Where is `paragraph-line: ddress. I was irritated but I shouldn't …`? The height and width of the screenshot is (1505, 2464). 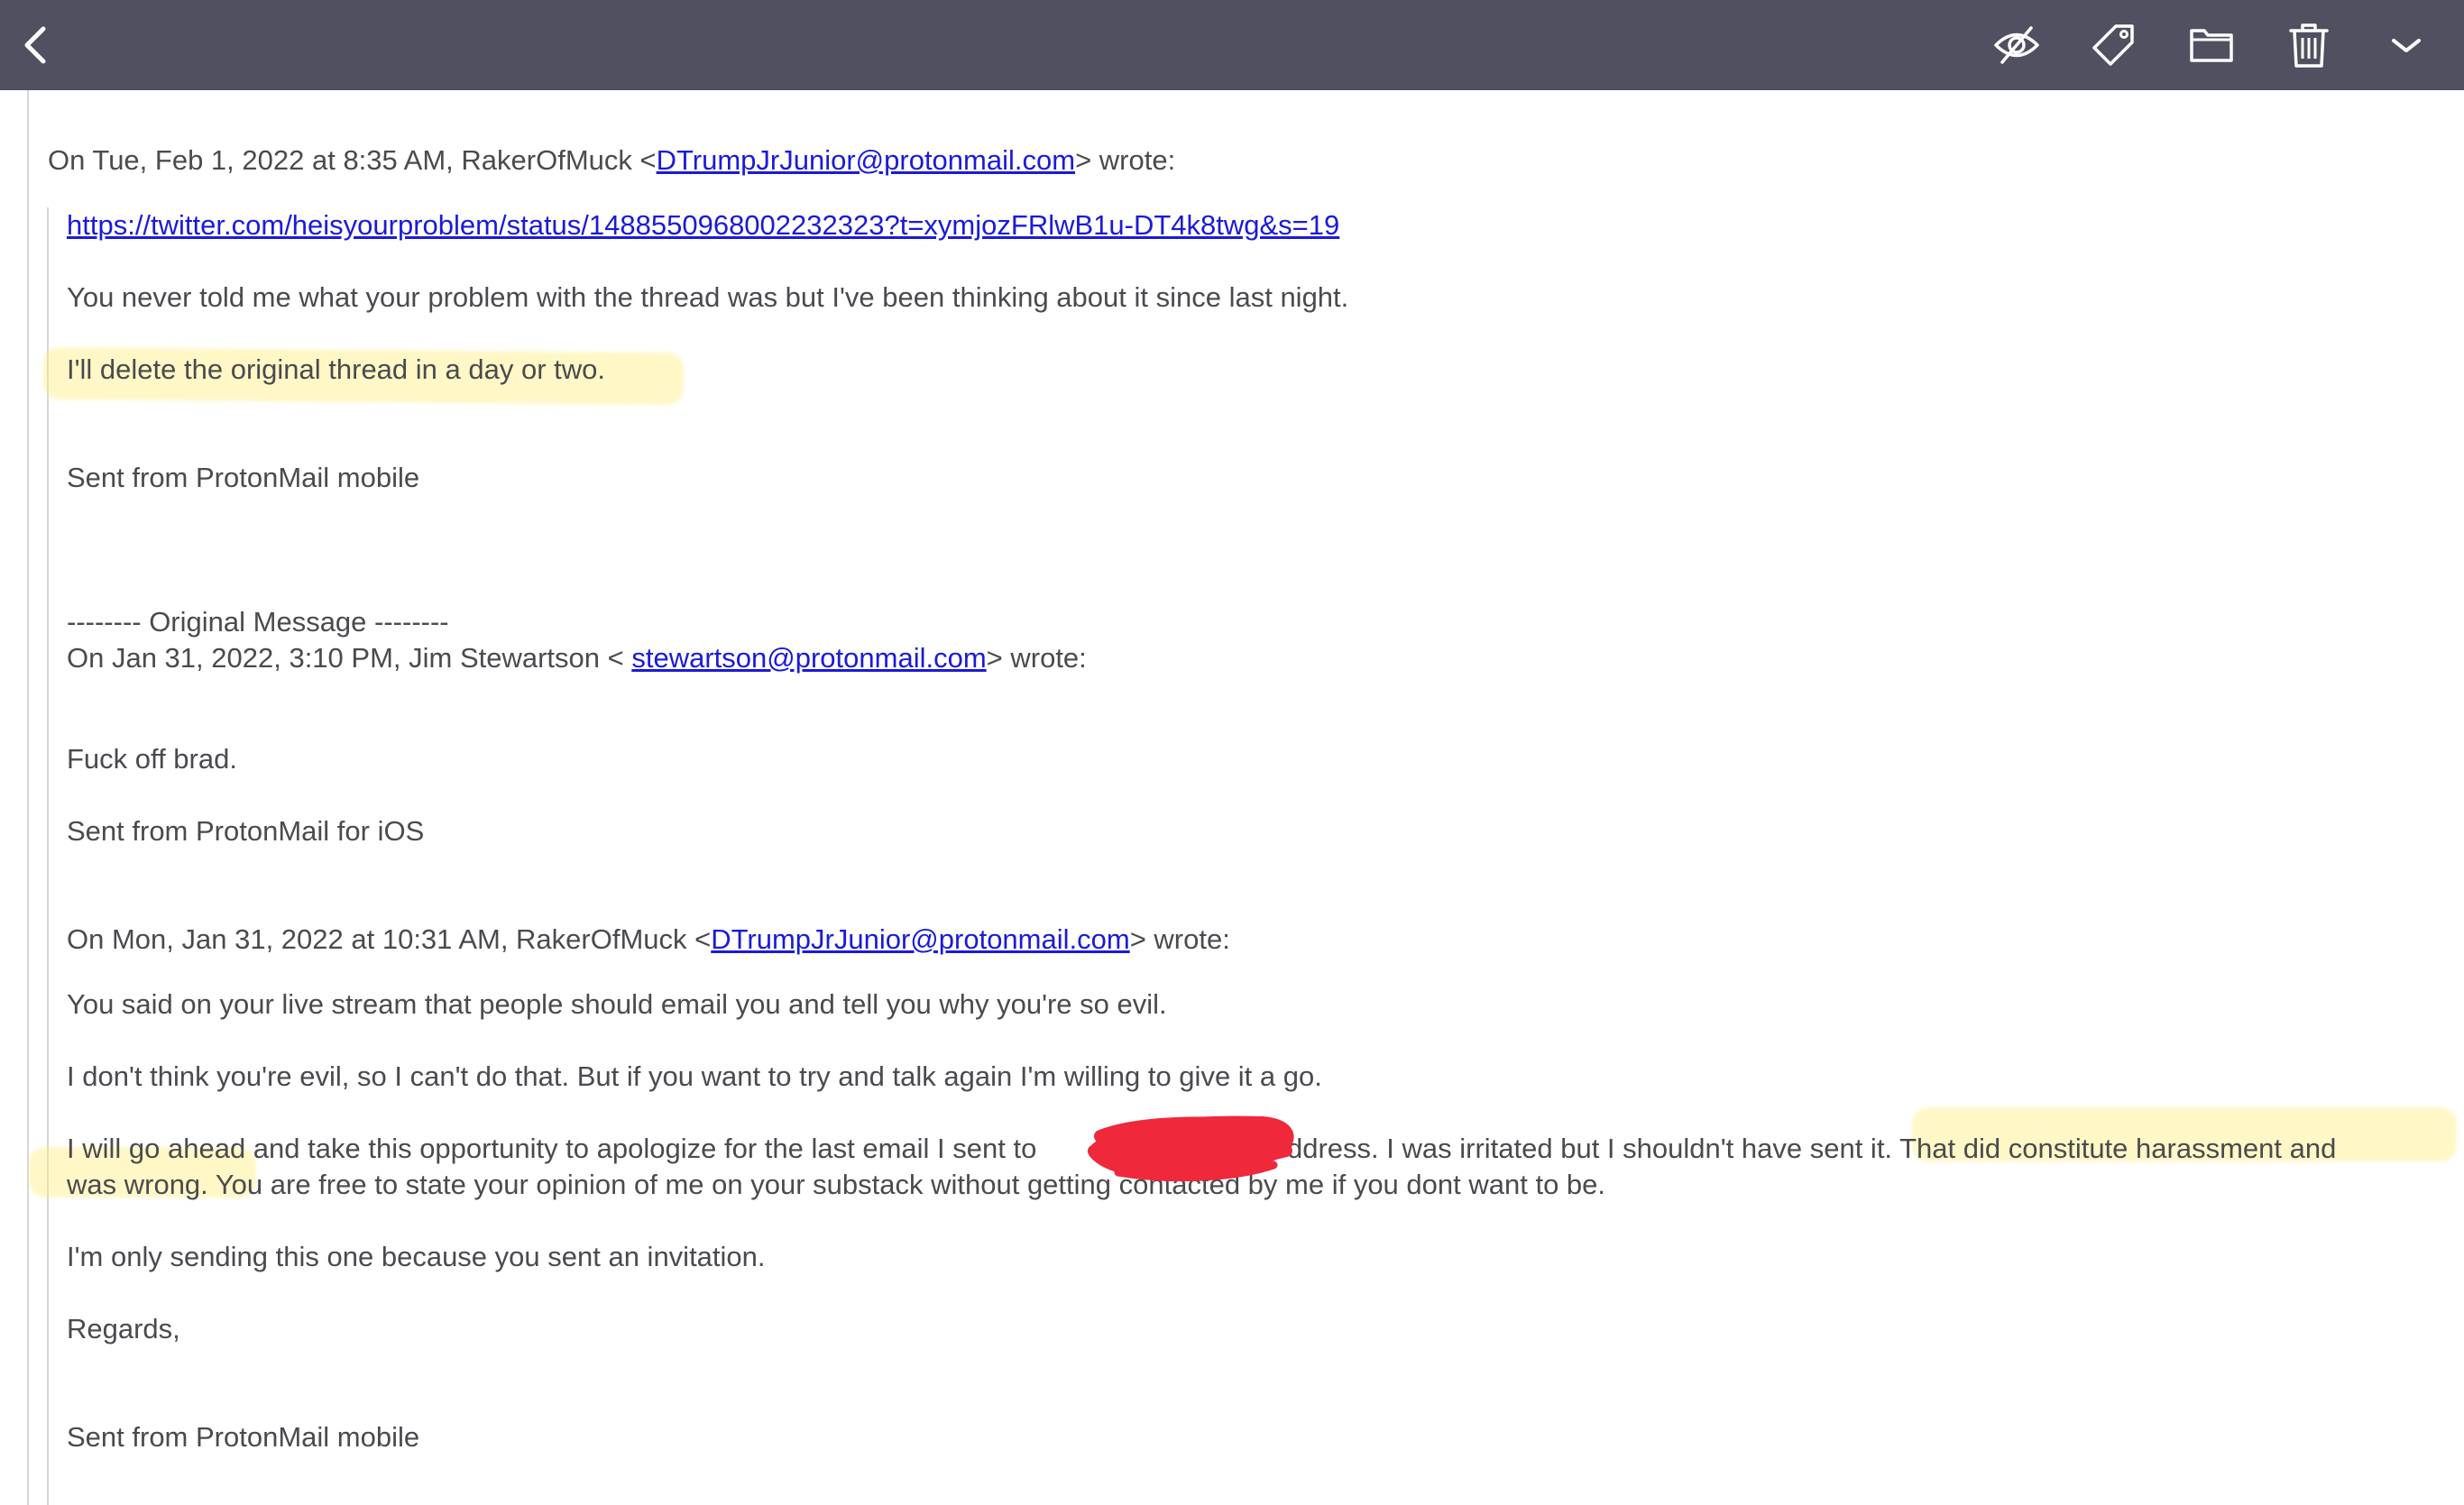 paragraph-line: ddress. I was irritated but I shouldn't … is located at coordinates (1812, 1148).